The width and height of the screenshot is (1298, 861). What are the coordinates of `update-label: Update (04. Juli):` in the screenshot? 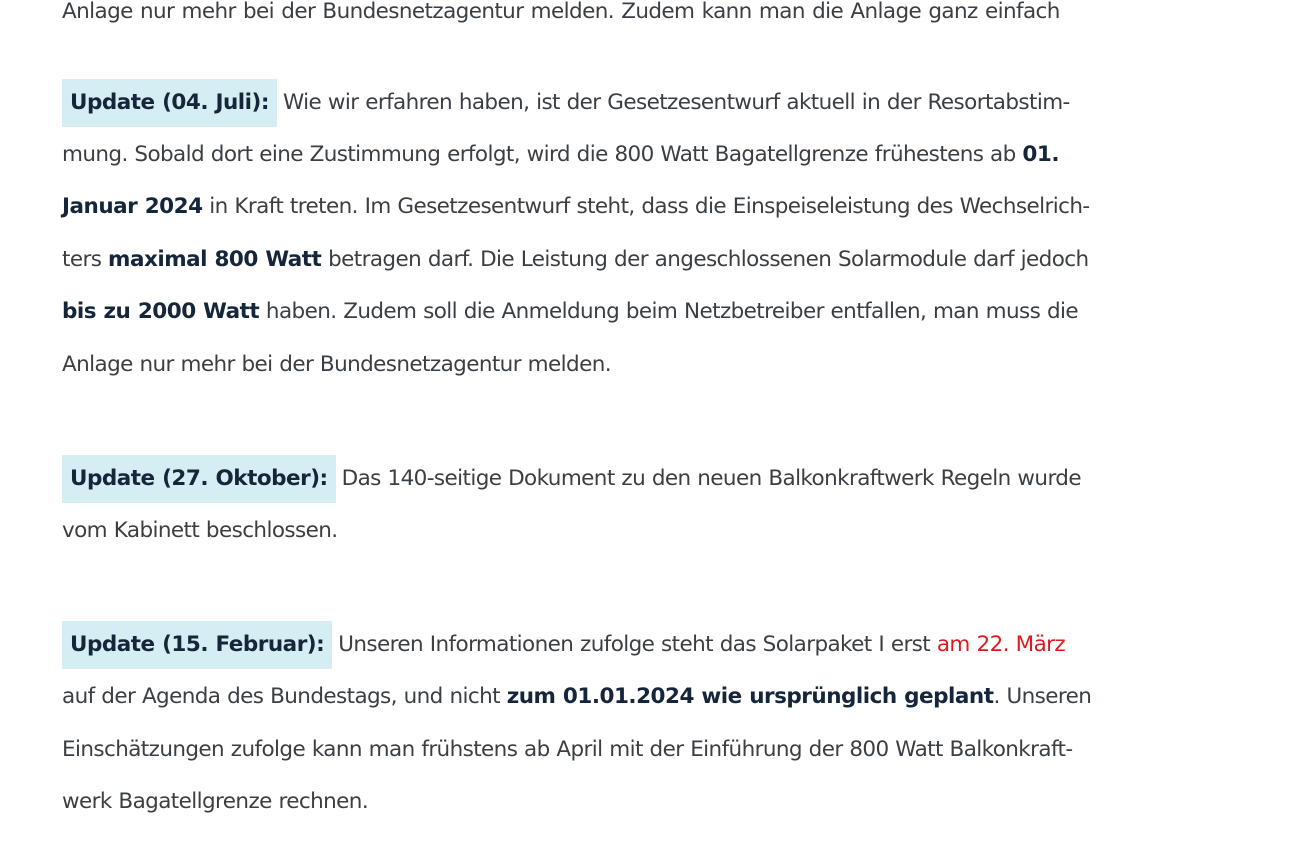 It's located at (169, 103).